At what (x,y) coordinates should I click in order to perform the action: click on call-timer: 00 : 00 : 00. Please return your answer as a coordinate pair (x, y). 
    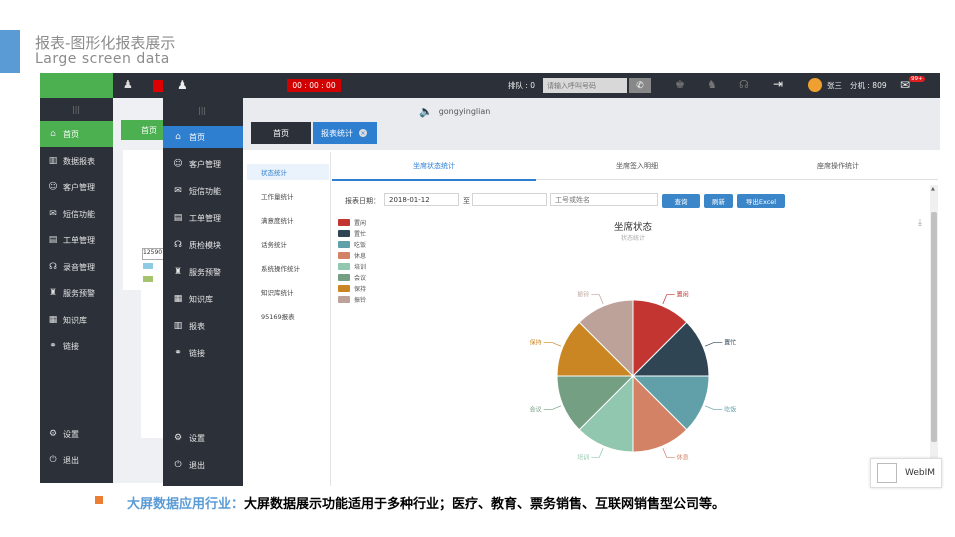
    Looking at the image, I should click on (314, 85).